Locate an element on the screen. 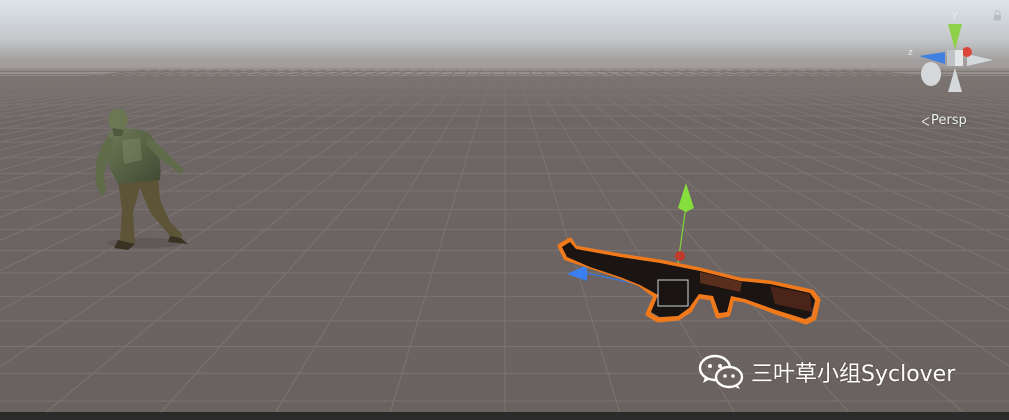  lock-icon is located at coordinates (997, 15).